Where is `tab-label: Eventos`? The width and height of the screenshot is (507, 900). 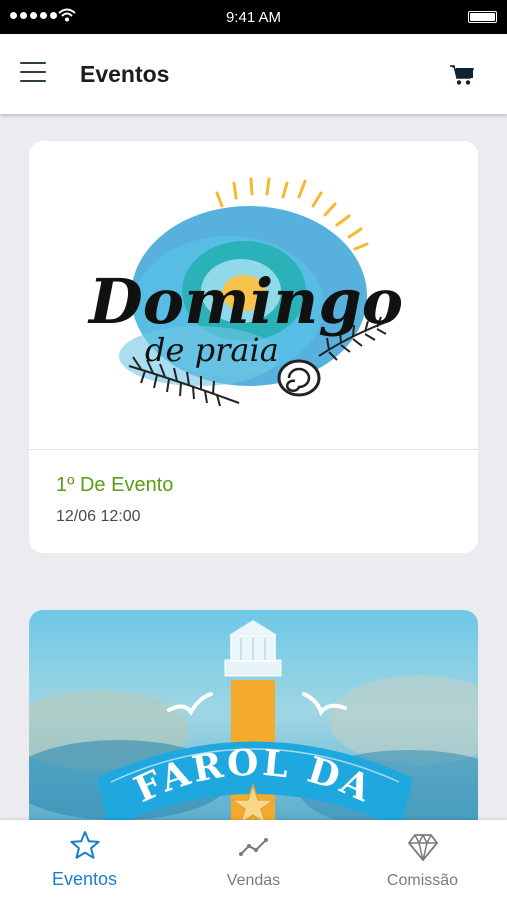
tab-label: Eventos is located at coordinates (84, 879).